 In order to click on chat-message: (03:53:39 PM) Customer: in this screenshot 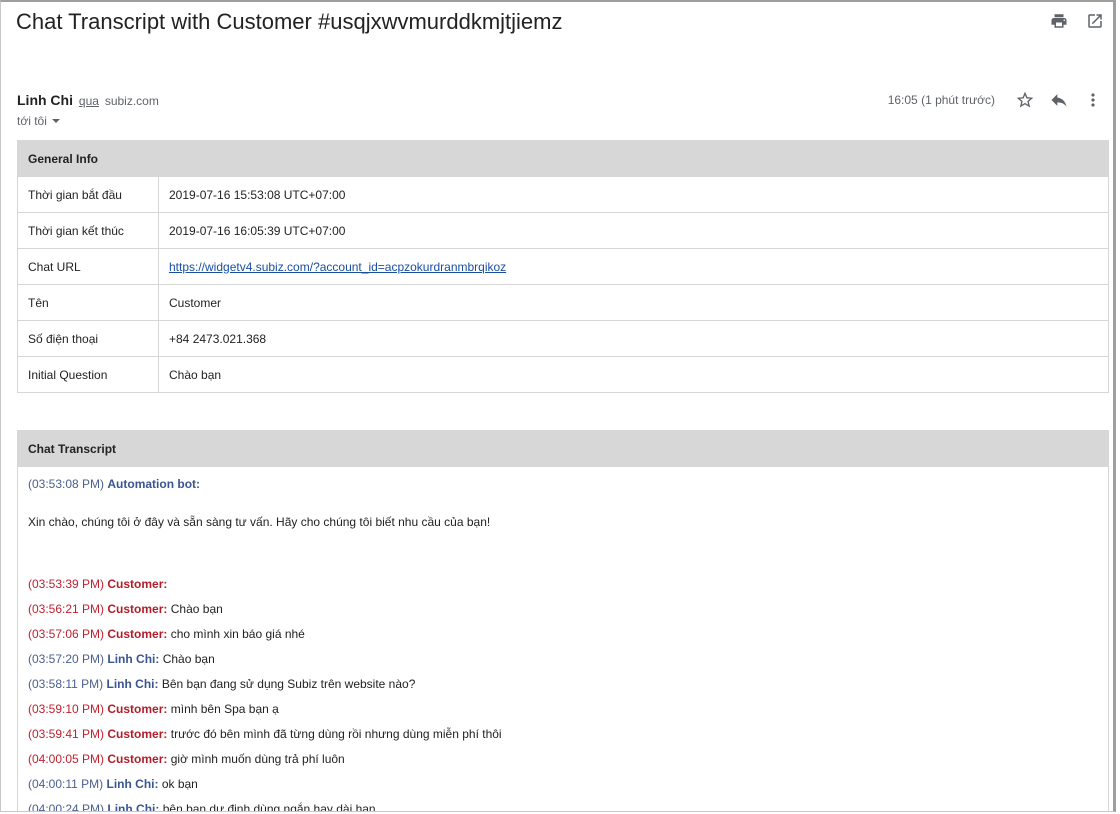, I will do `click(97, 584)`.